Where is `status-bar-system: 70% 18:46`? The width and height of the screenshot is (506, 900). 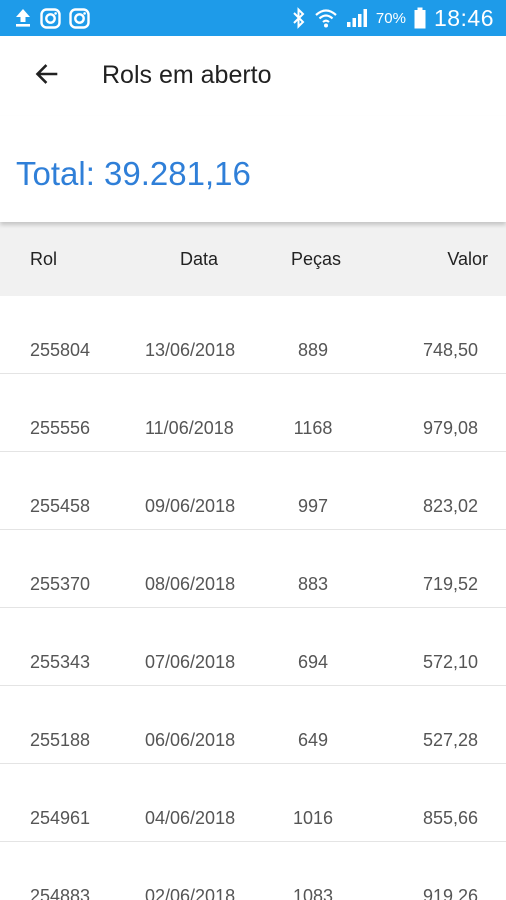 status-bar-system: 70% 18:46 is located at coordinates (393, 18).